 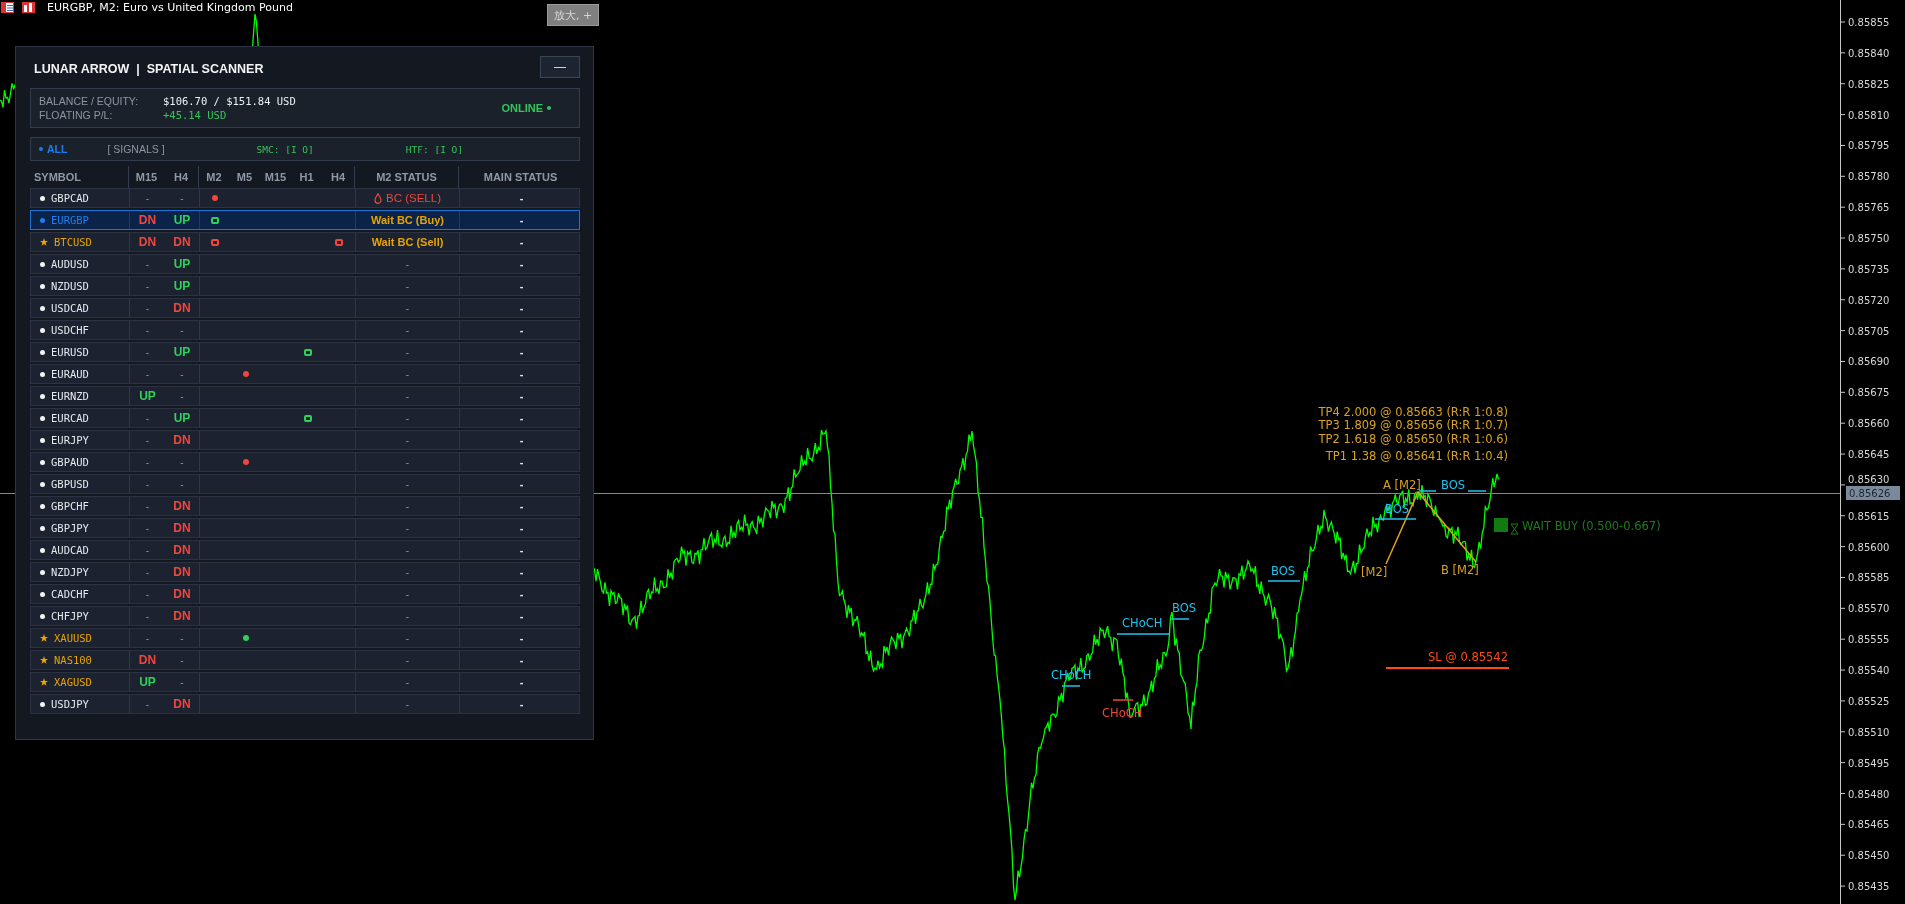 I want to click on filter-tab: [ SIGNALS ], so click(x=136, y=149).